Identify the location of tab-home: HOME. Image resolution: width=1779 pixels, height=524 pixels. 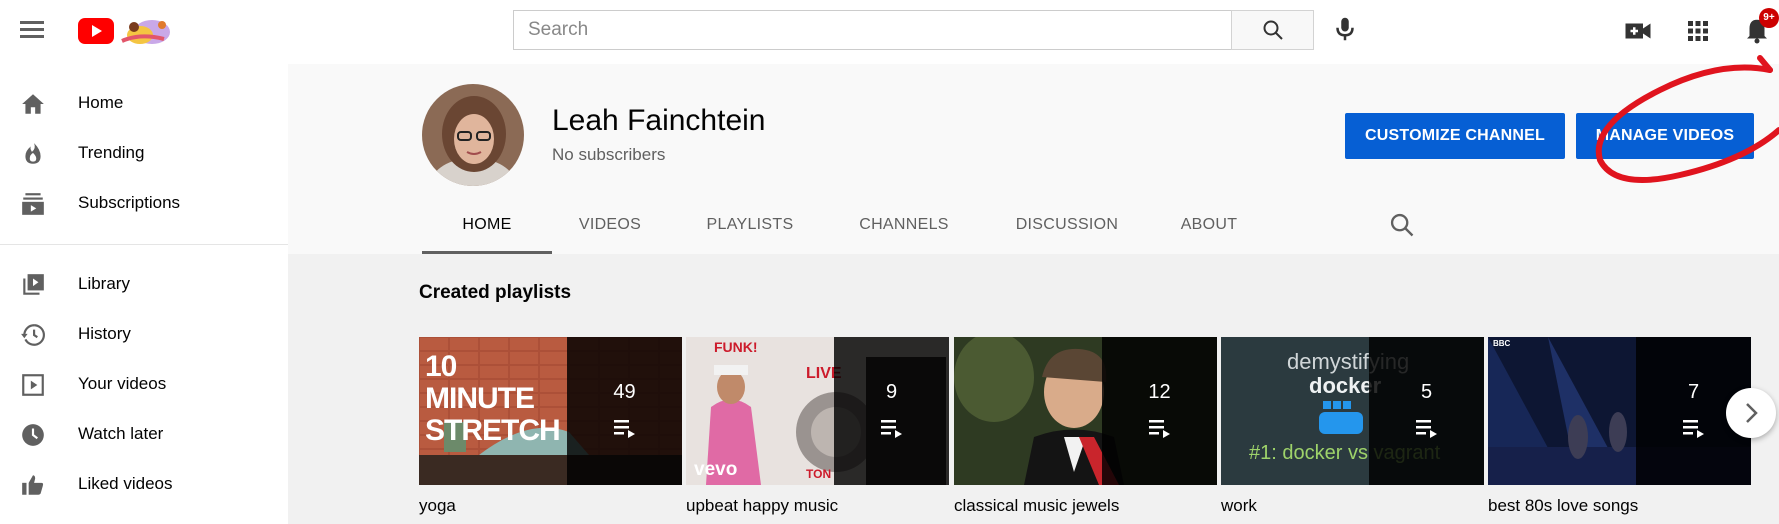
(487, 224).